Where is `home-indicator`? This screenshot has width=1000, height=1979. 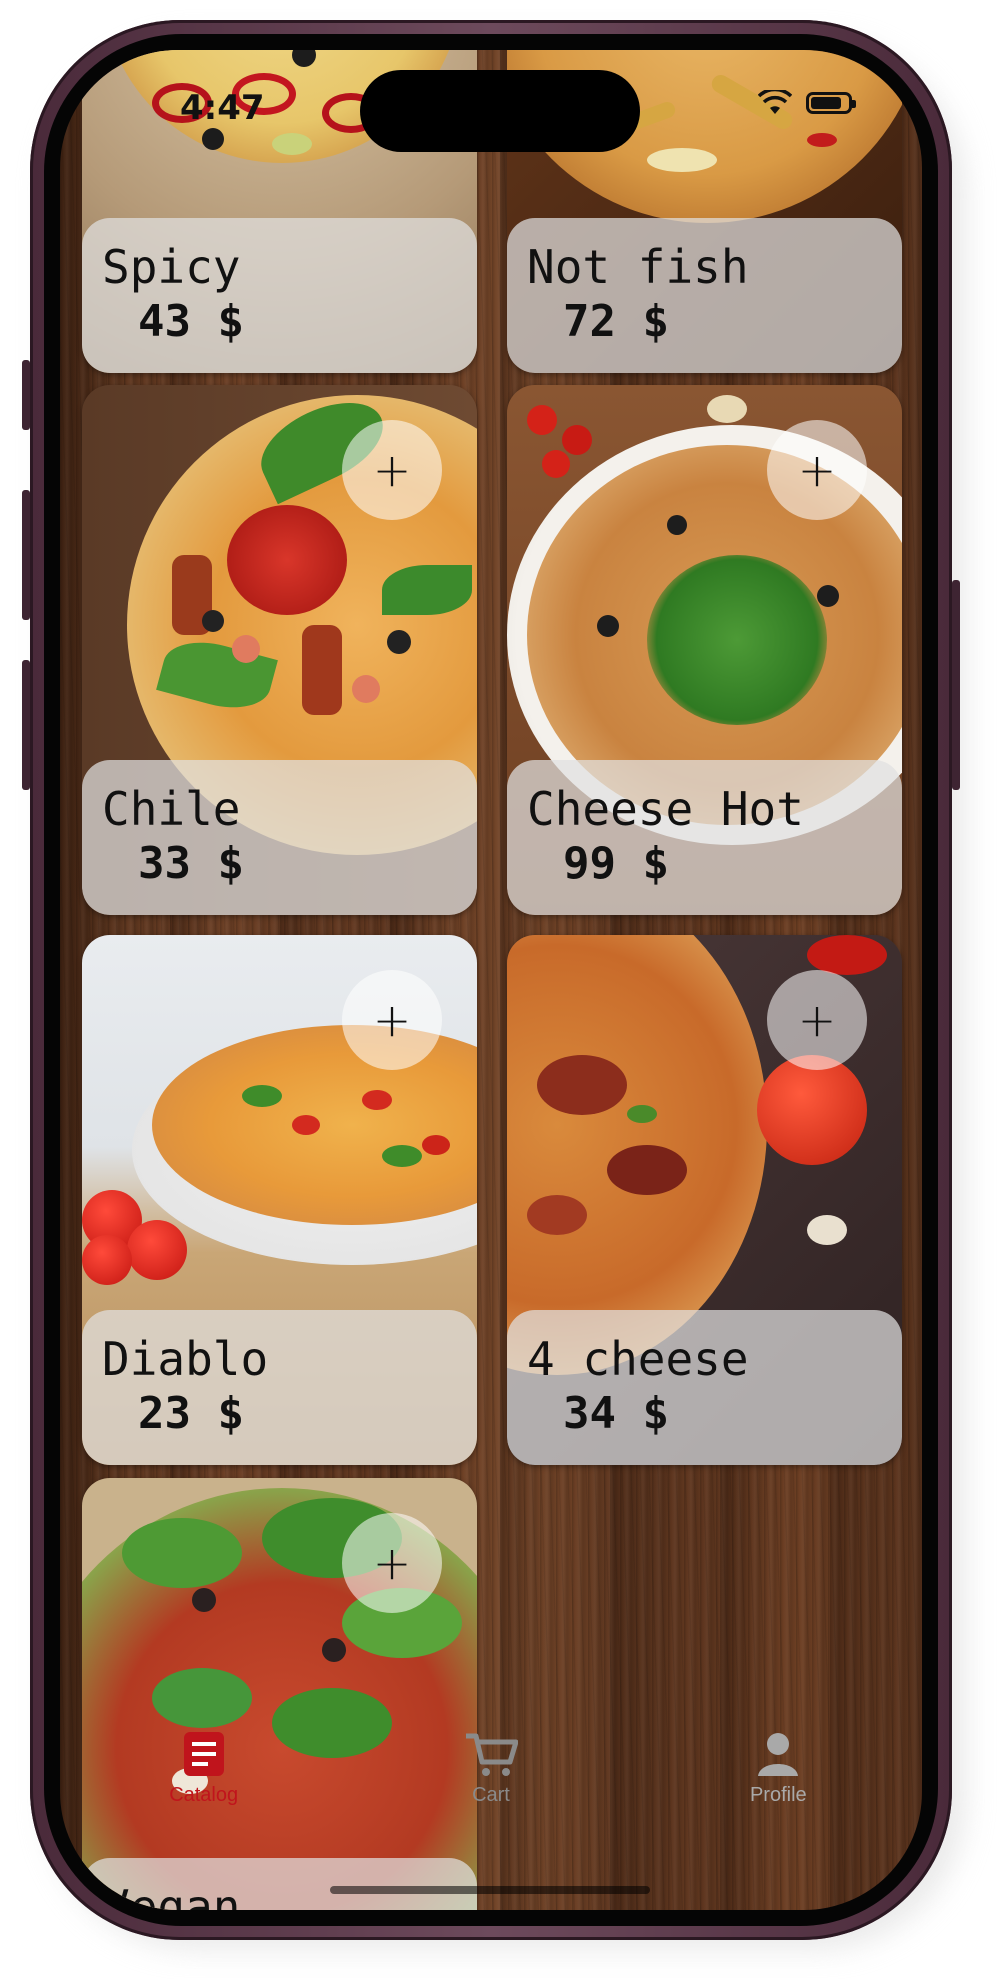 home-indicator is located at coordinates (490, 1890).